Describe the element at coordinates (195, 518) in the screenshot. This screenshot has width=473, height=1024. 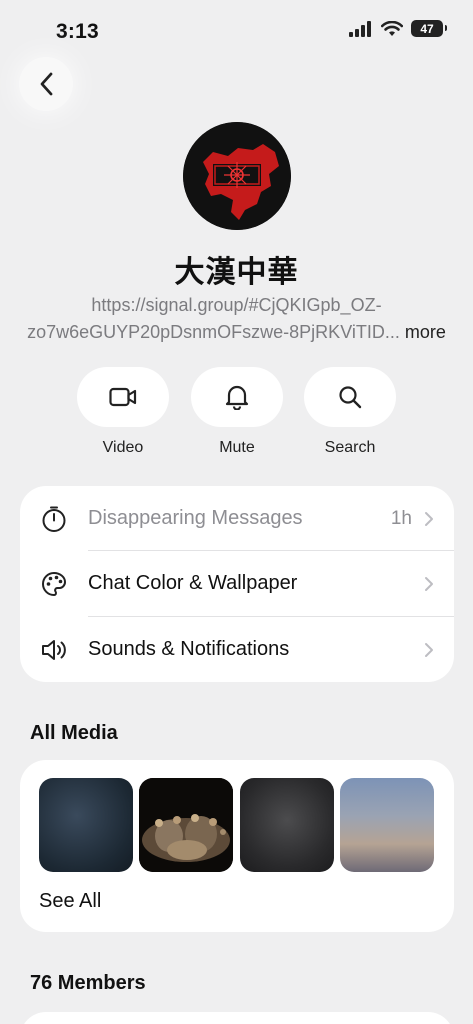
I see `disappearing-messages-label: Disappearing Messages` at that location.